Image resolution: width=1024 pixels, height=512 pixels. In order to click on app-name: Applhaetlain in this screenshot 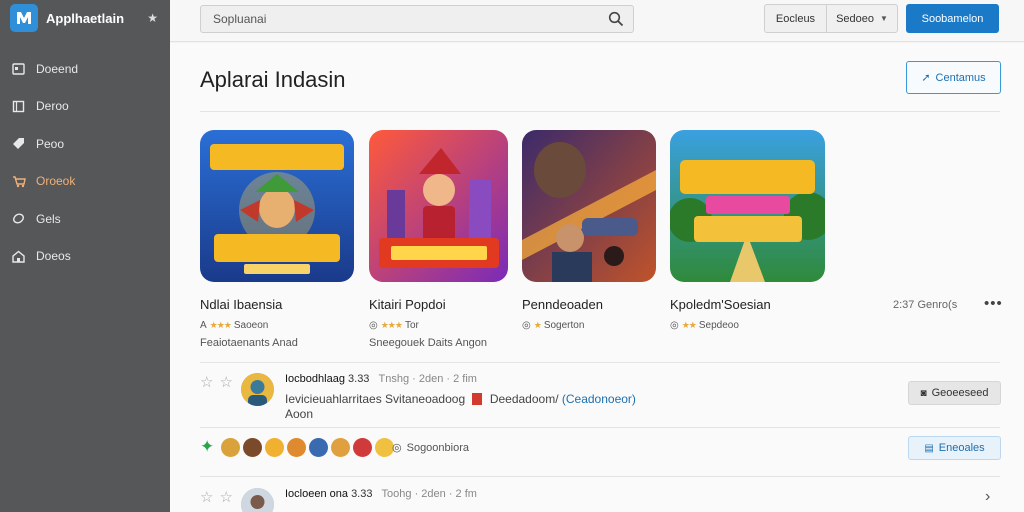, I will do `click(85, 18)`.